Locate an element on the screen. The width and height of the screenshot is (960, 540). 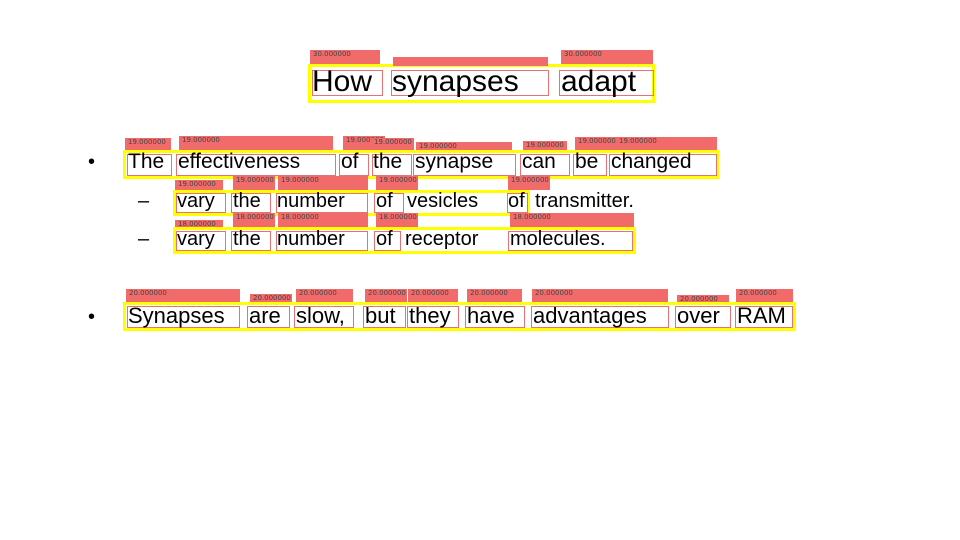
line4-word: advantages is located at coordinates (590, 315).